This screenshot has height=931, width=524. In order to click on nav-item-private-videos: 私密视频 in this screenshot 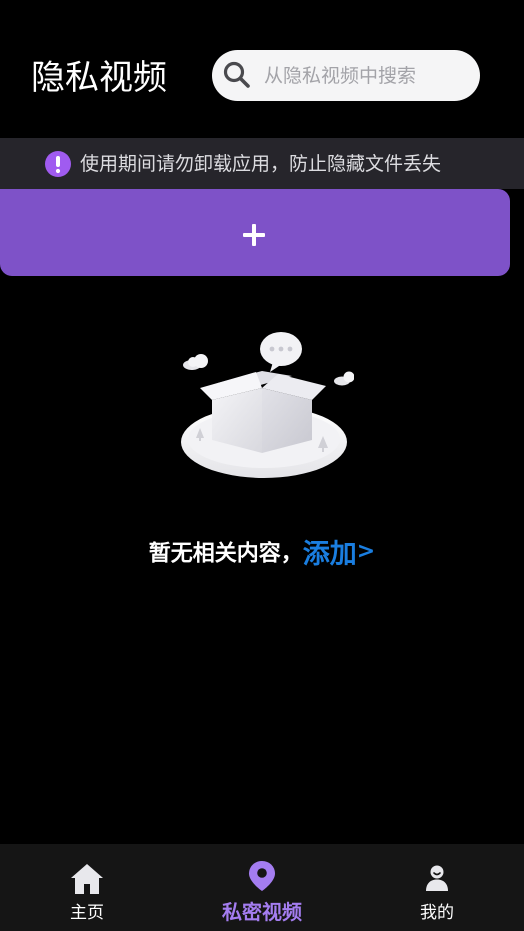, I will do `click(262, 887)`.